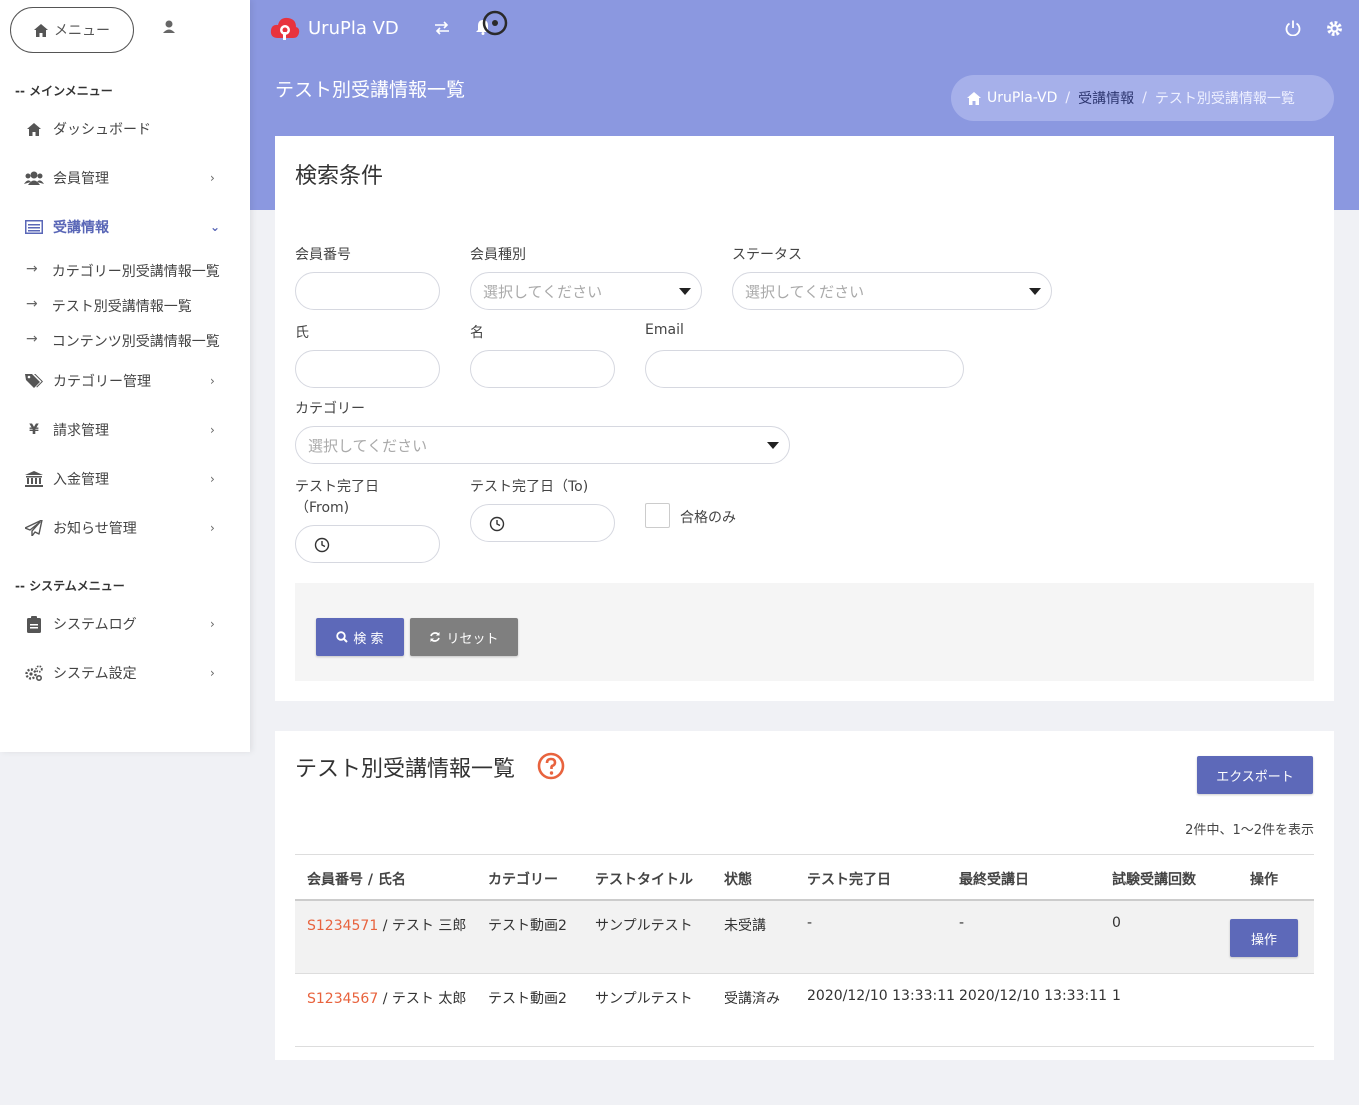  What do you see at coordinates (1224, 99) in the screenshot?
I see `breadcrumb-current: テスト別受講情報一覧` at bounding box center [1224, 99].